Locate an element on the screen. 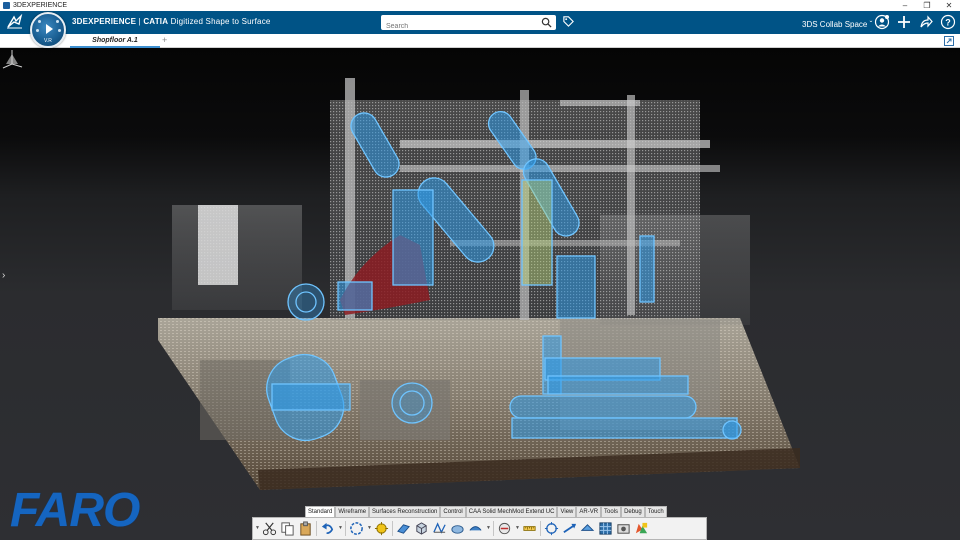 The width and height of the screenshot is (960, 540). tab-standard: Standard is located at coordinates (320, 511).